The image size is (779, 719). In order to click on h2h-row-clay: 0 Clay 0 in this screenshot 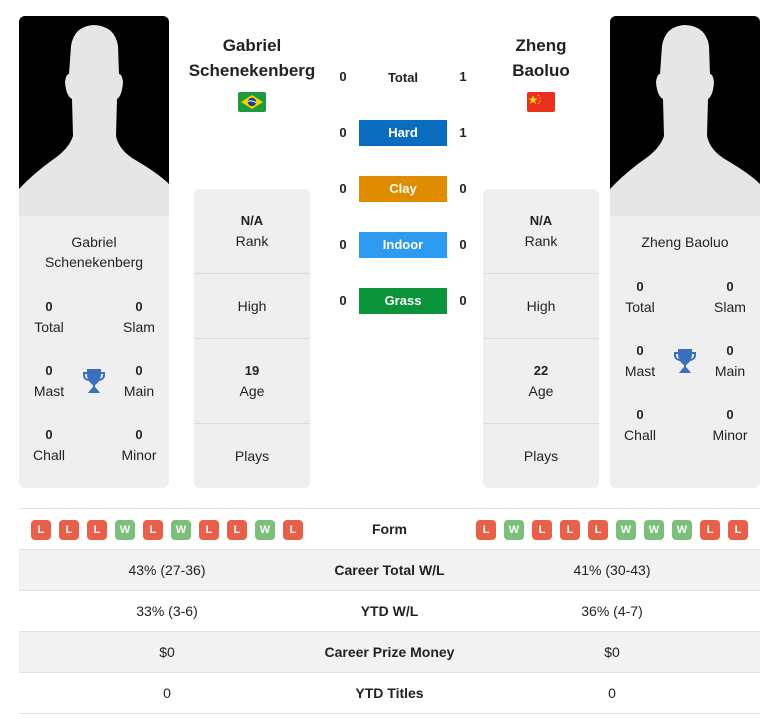, I will do `click(405, 189)`.